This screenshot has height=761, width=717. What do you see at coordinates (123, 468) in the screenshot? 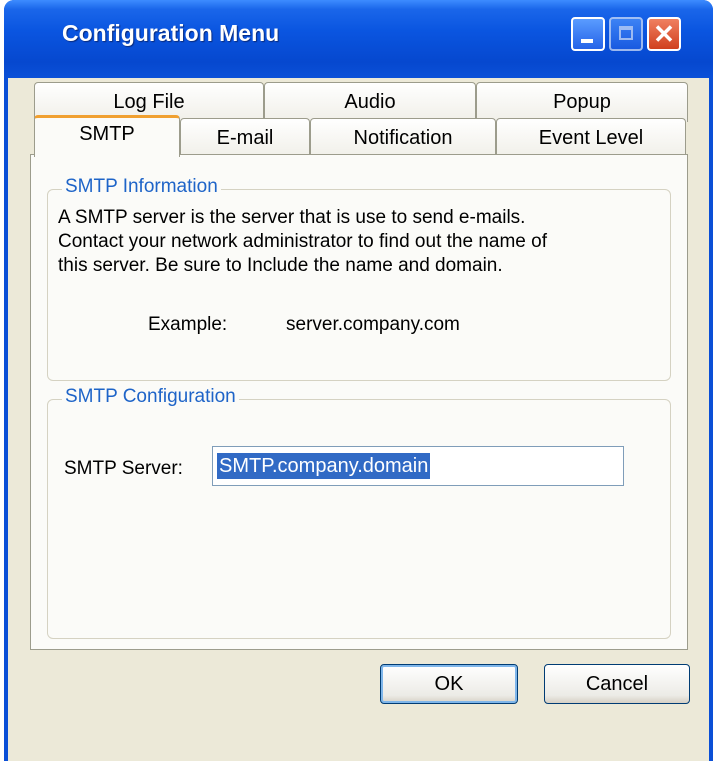
I see `smtp-server-label: SMTP Server:` at bounding box center [123, 468].